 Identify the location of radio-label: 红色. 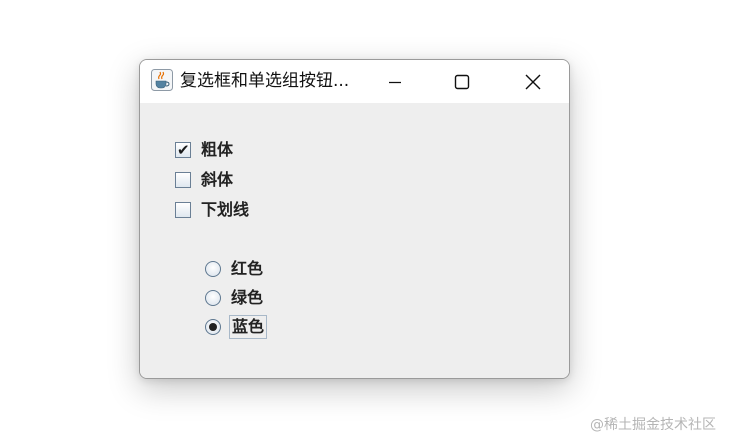
(247, 268).